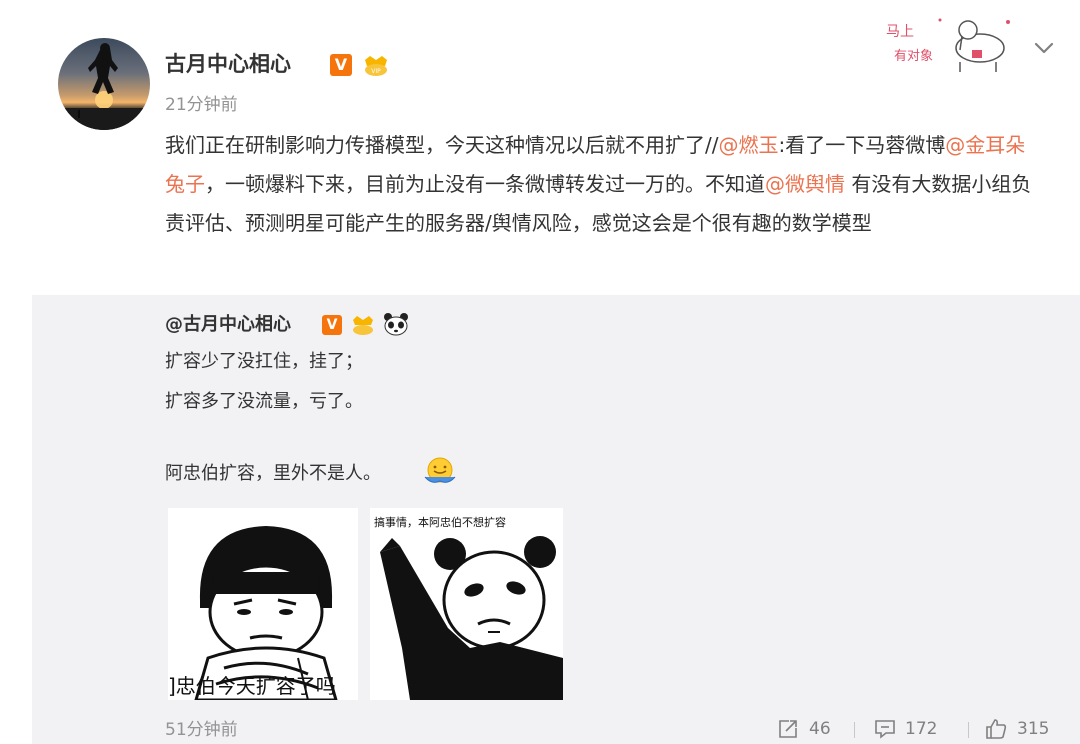  Describe the element at coordinates (442, 145) in the screenshot. I see `body-segment: 我们正在研制影响力传播模型，今天这种情况以后就不用扩了//` at that location.